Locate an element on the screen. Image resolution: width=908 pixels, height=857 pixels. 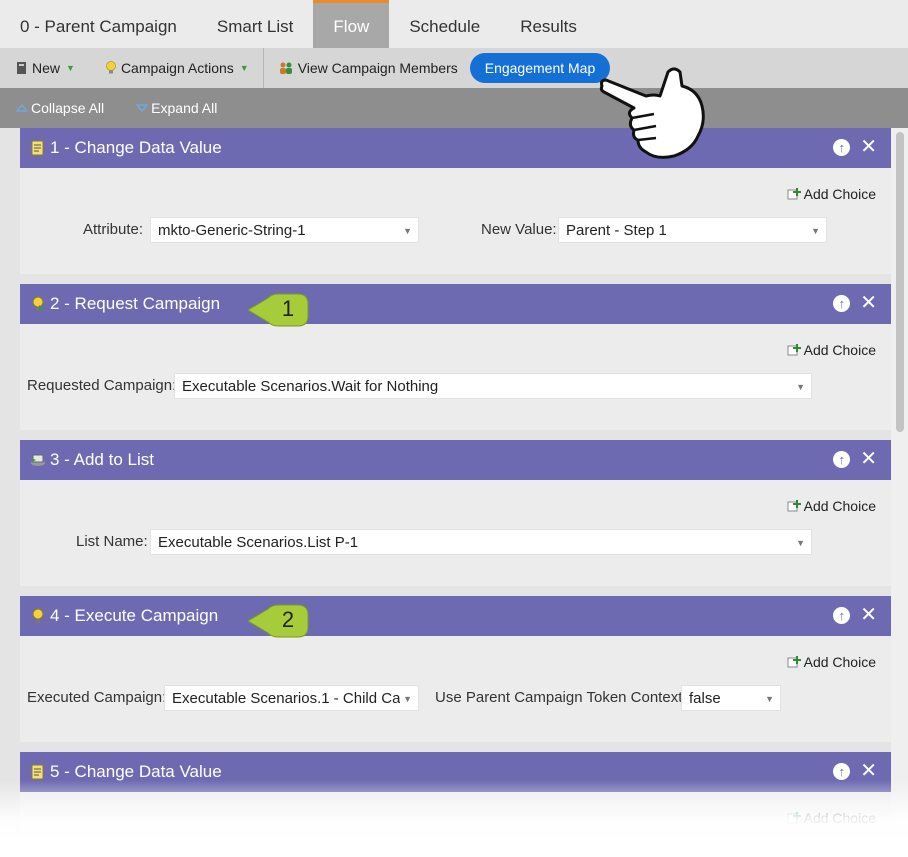
campaign-actions-button: Campaign Actions ▼ is located at coordinates (170, 68).